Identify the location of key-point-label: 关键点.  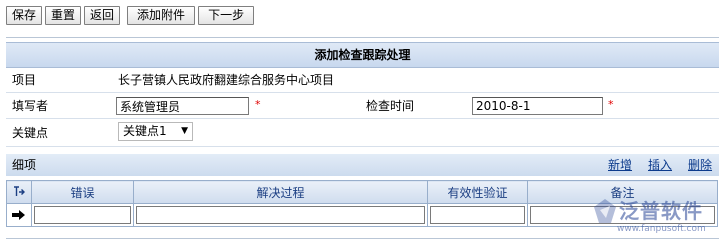
(30, 133).